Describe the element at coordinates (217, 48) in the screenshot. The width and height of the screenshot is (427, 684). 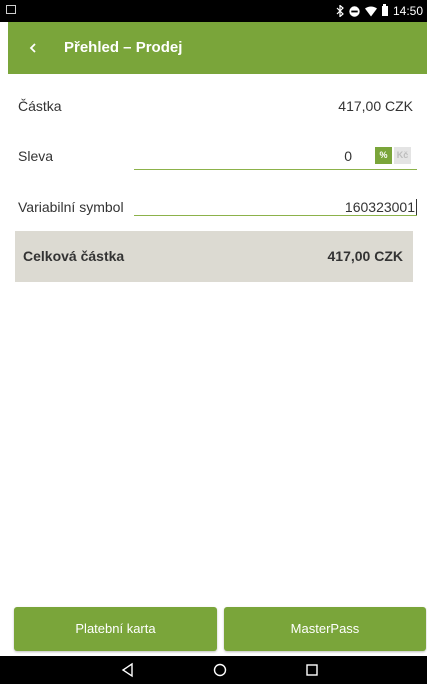
I see `app-bar: Přehled – Prodej` at that location.